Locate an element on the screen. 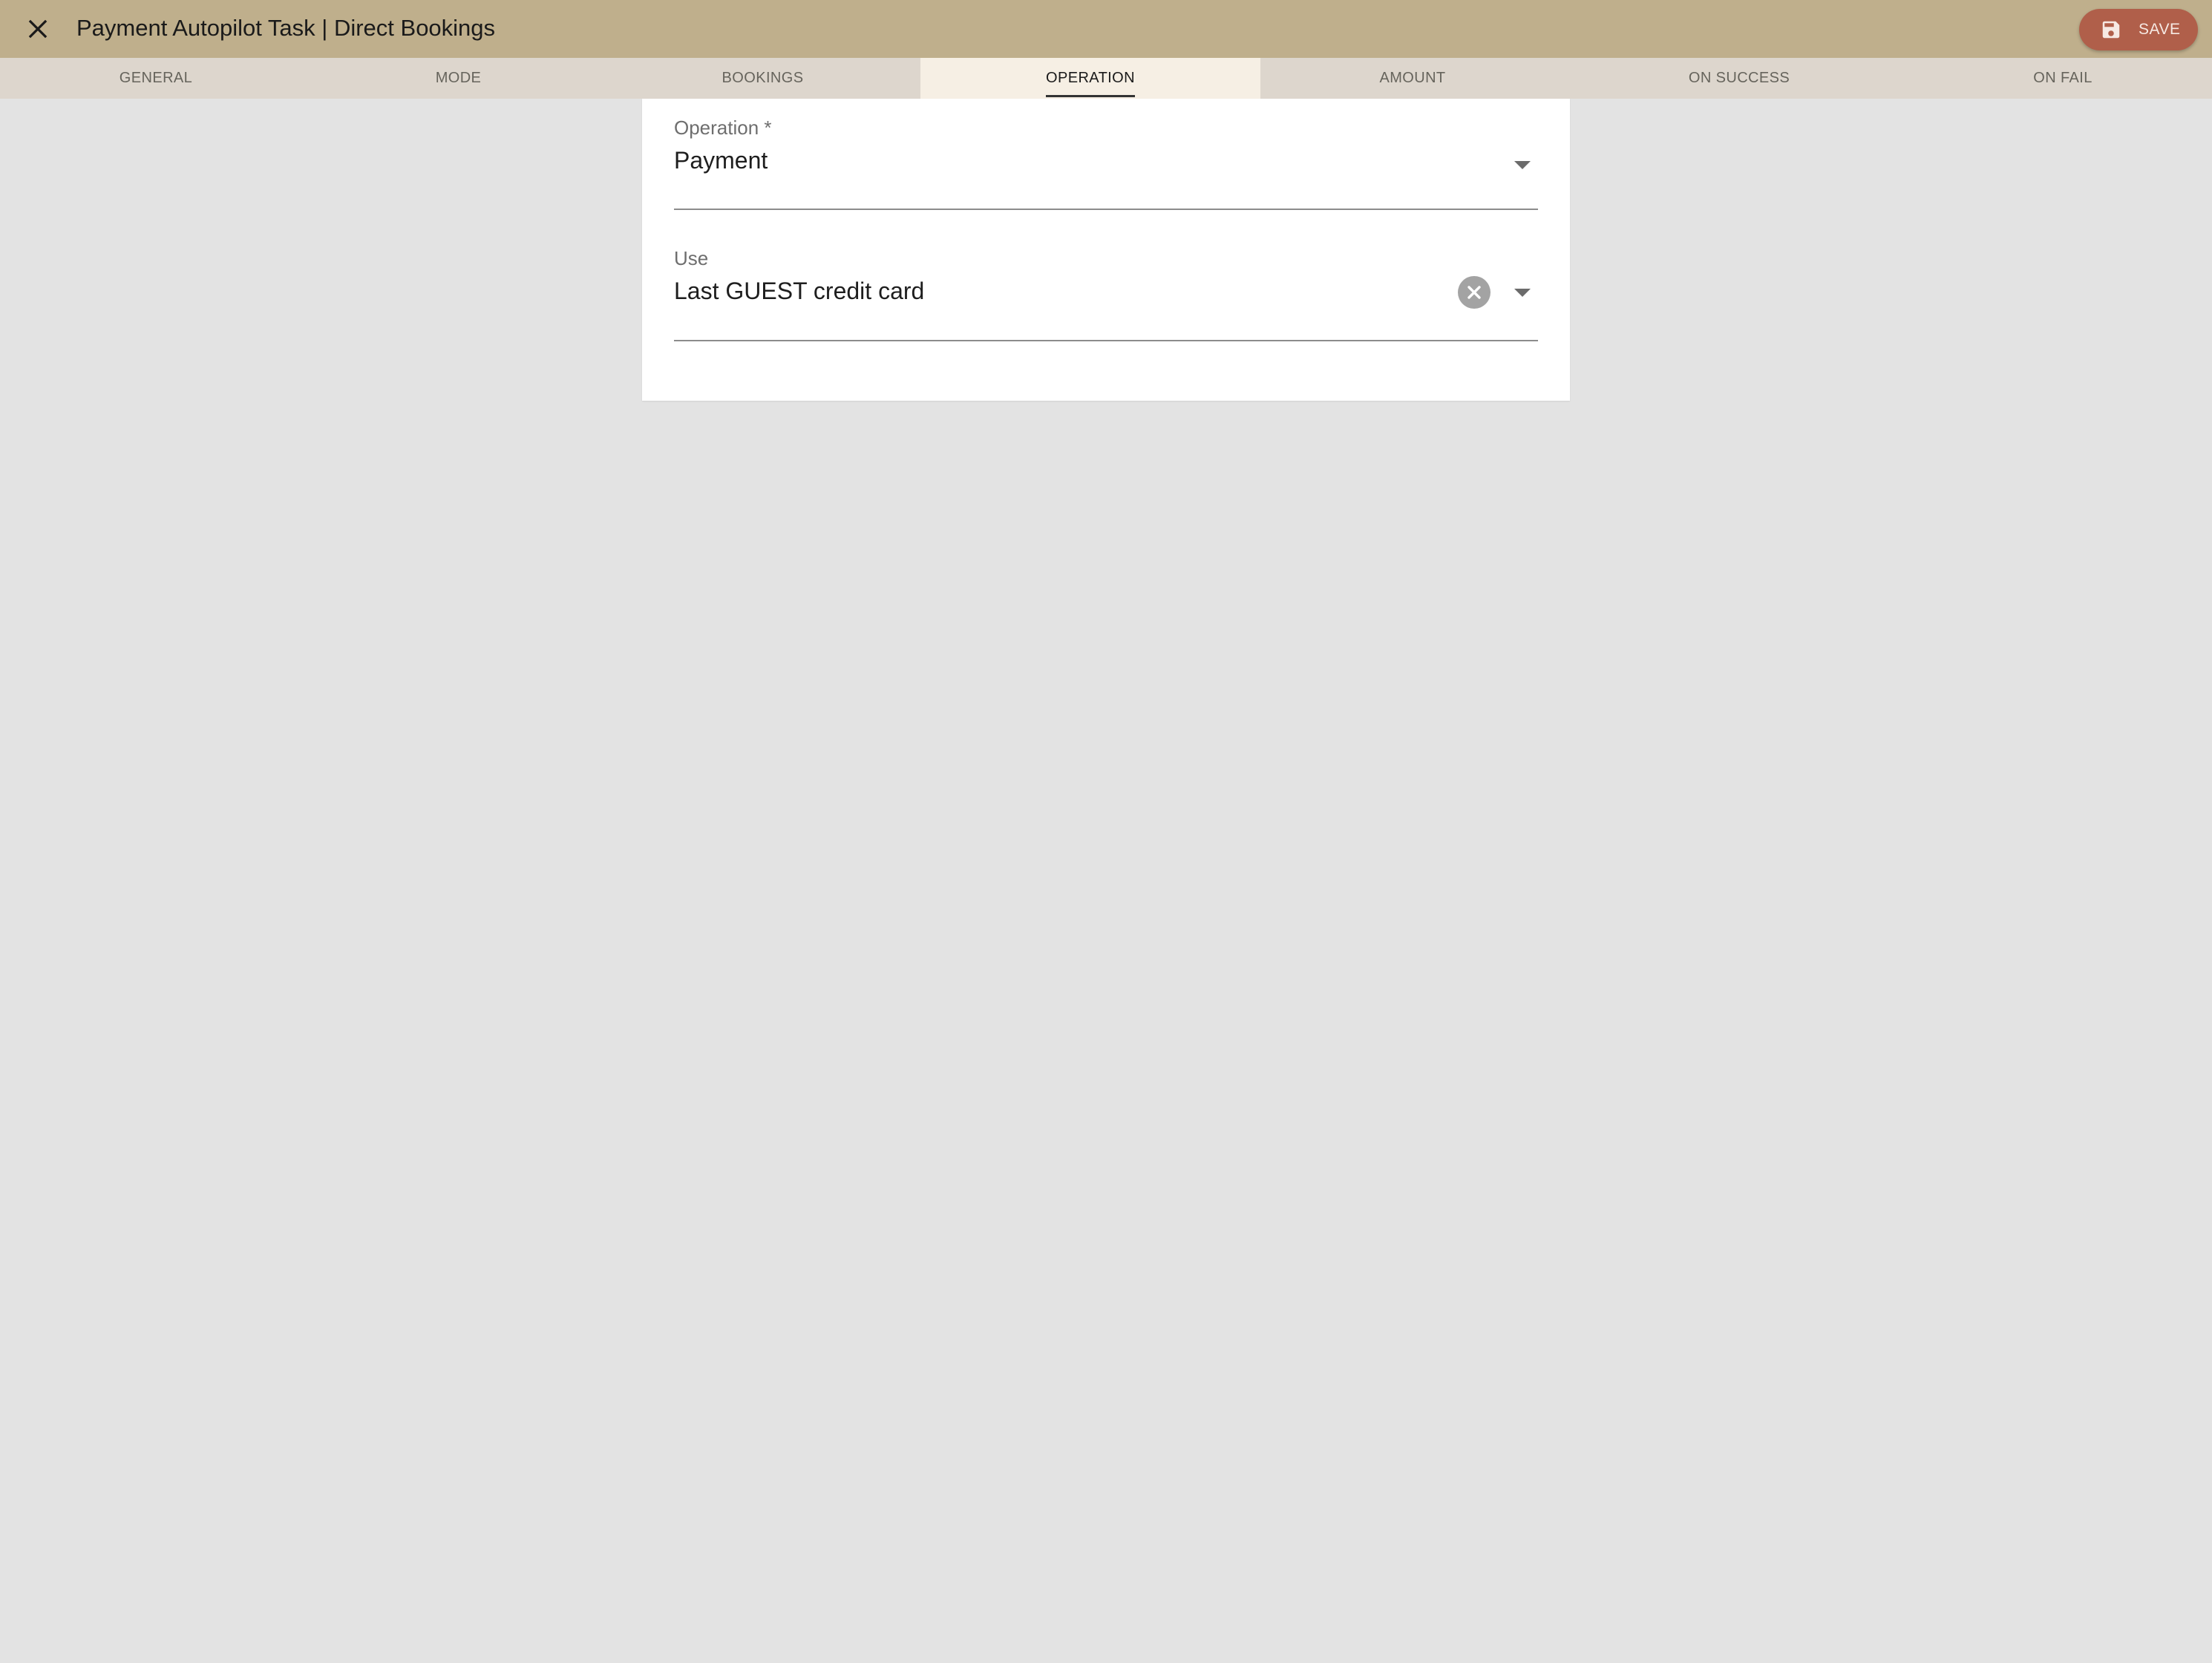  tab-amount: AMOUNT is located at coordinates (1412, 78).